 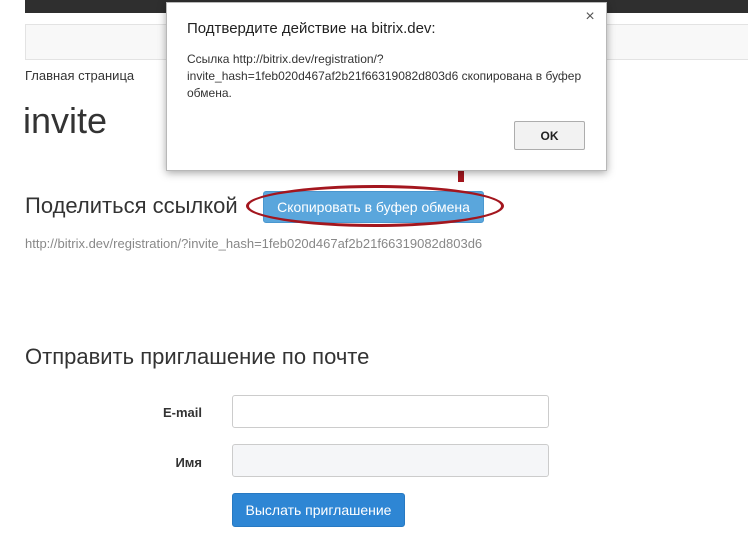 What do you see at coordinates (182, 412) in the screenshot?
I see `email-label: E-mail` at bounding box center [182, 412].